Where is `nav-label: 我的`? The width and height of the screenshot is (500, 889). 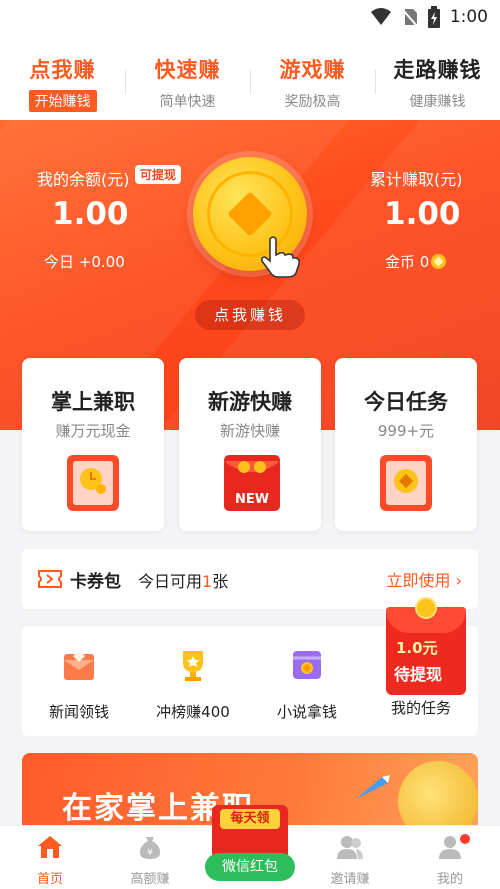 nav-label: 我的 is located at coordinates (449, 879).